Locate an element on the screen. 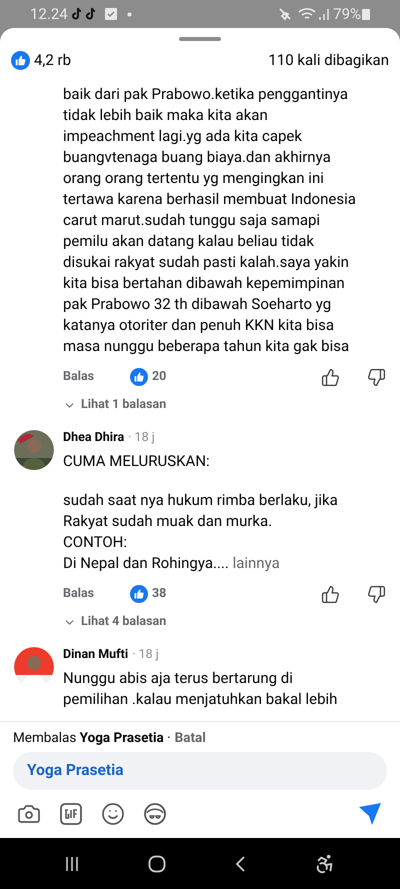  drag-handle is located at coordinates (200, 39).